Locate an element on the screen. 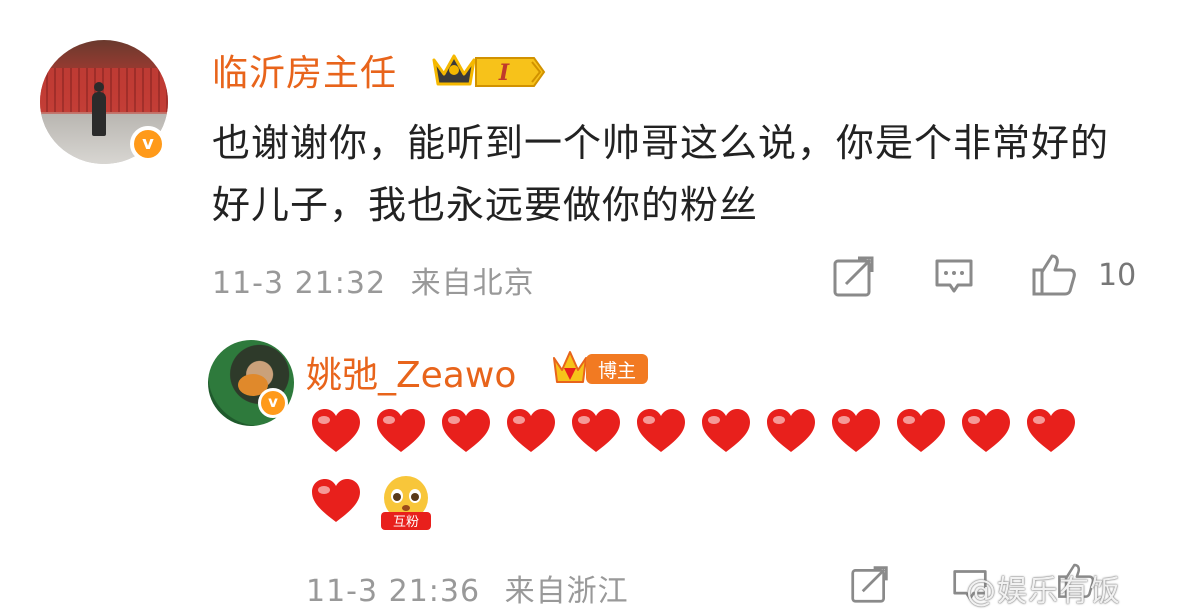 This screenshot has height=612, width=1179. comment-time: 11-3 21:32 is located at coordinates (299, 283).